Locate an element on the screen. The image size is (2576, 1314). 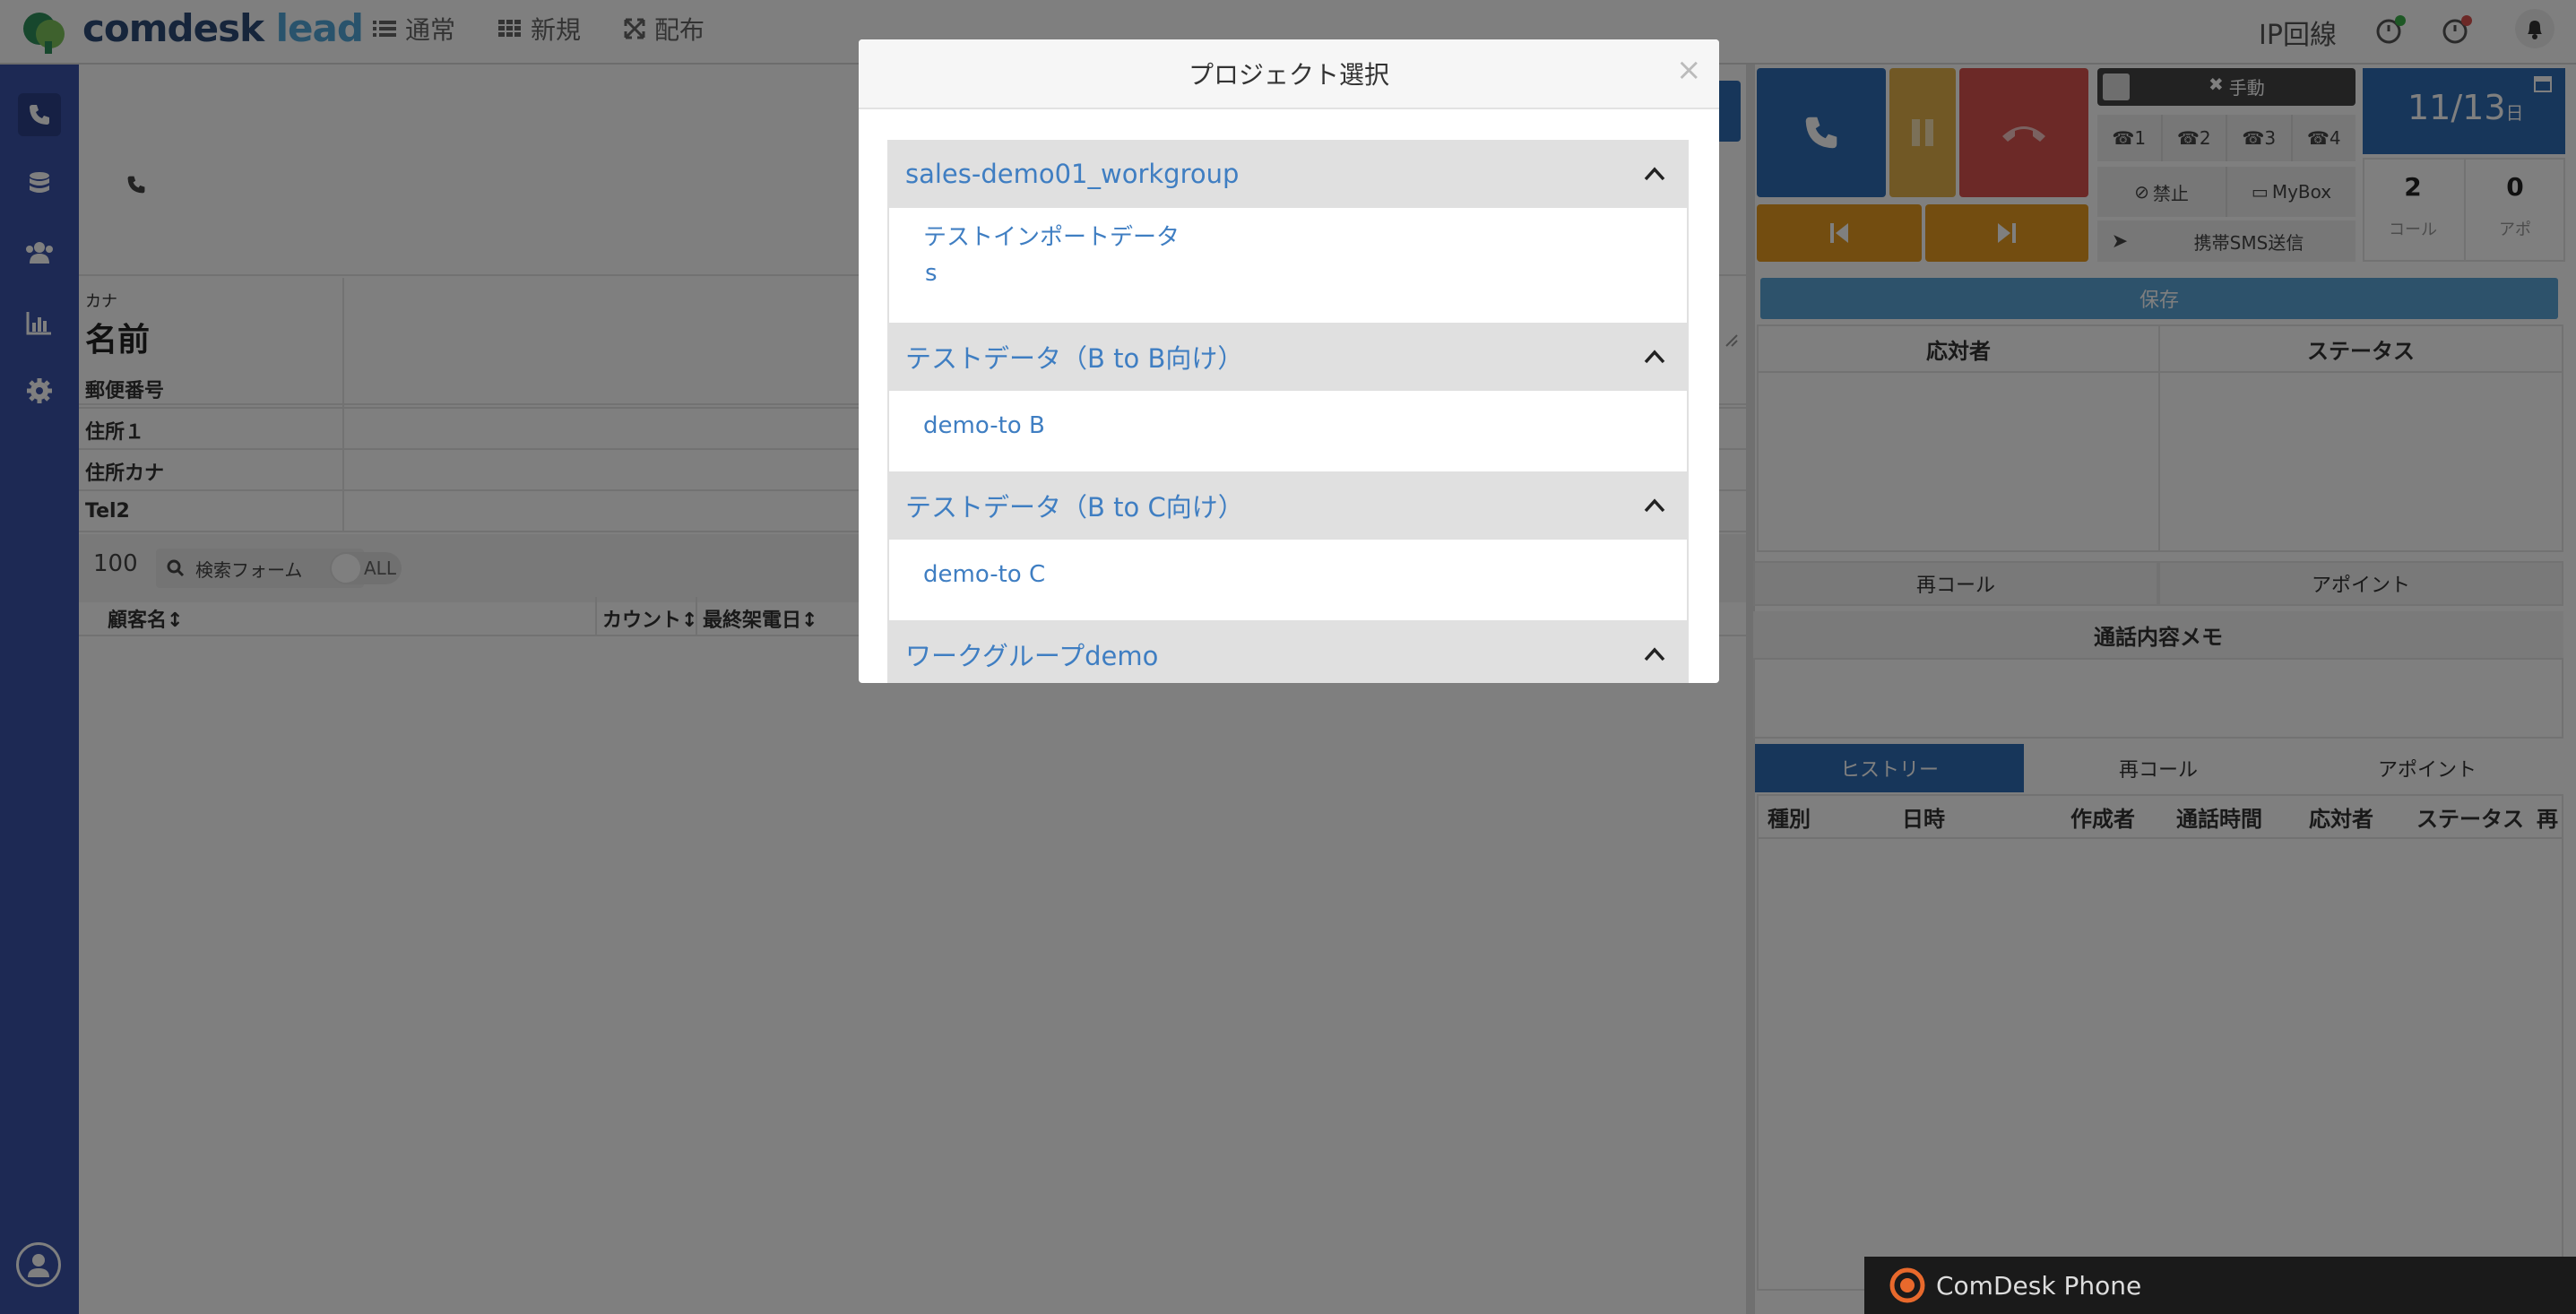
project-item: demo-to C is located at coordinates (984, 575).